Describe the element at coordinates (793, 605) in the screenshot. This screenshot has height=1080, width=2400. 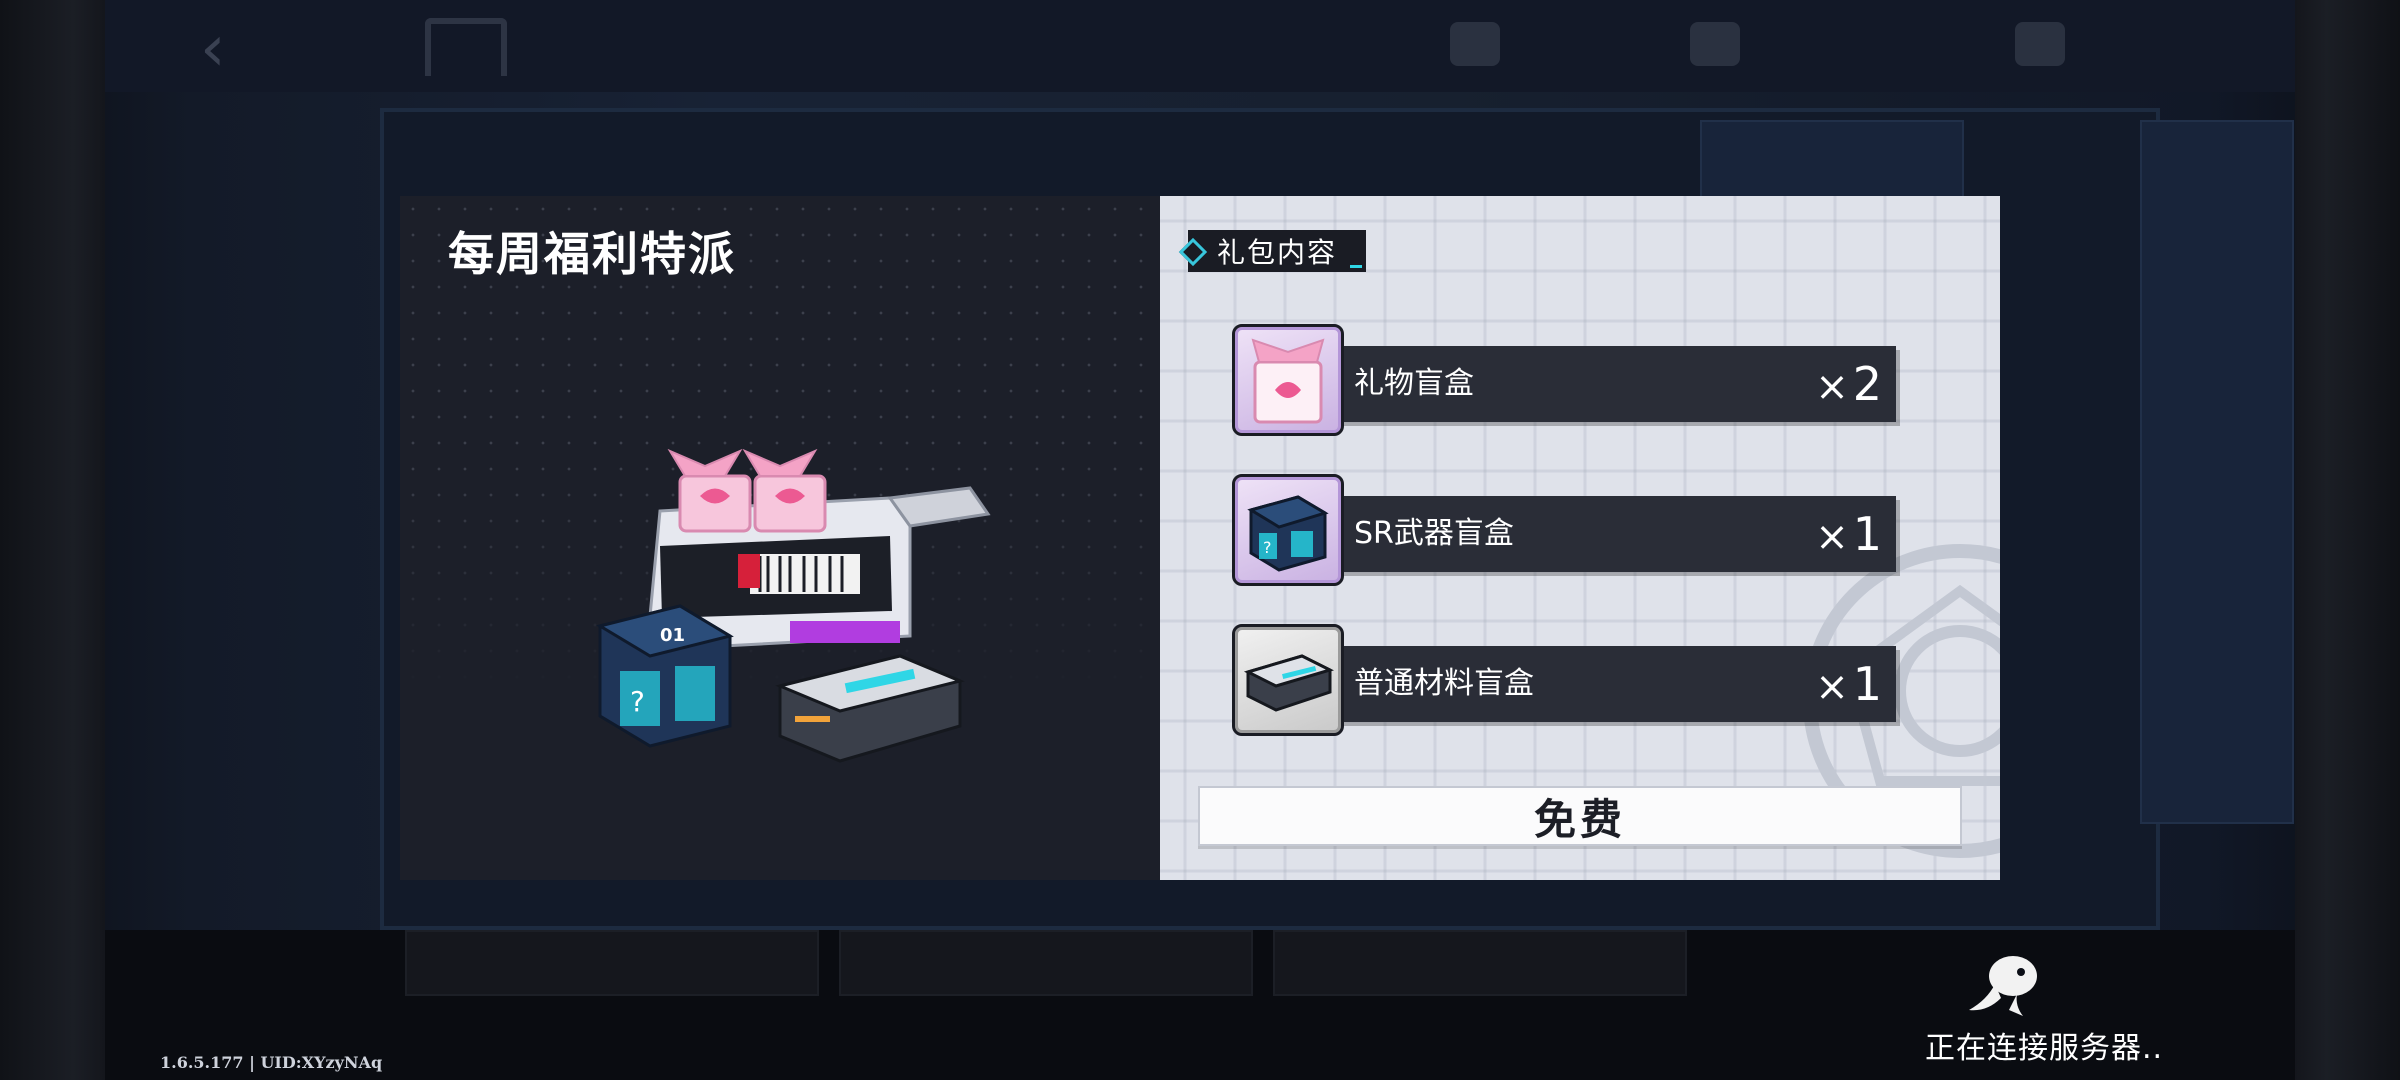
I see `gift-bundle-illustration: ? 01` at that location.